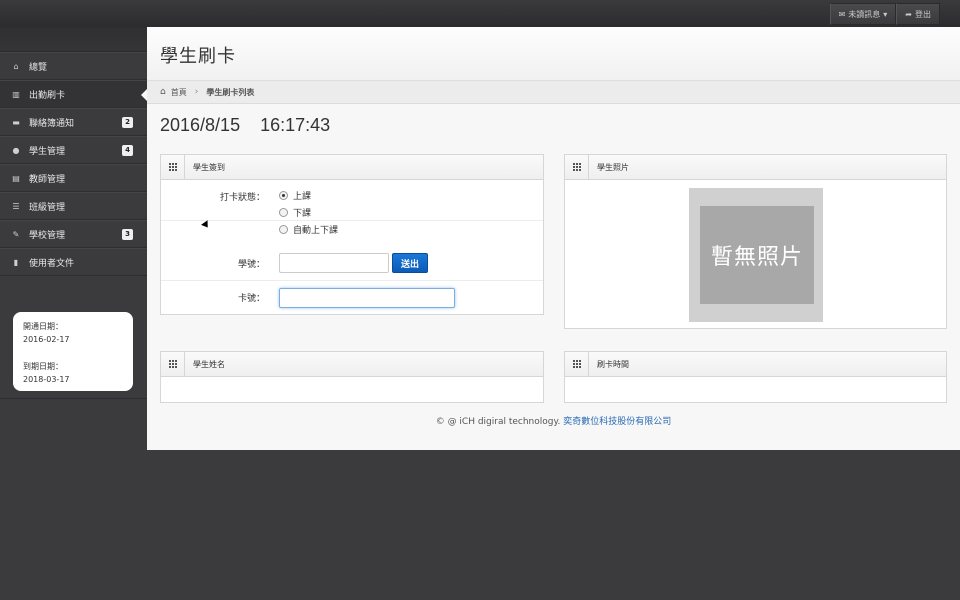 The image size is (960, 600). I want to click on breadcrumb-current: 學生刷卡列表, so click(230, 92).